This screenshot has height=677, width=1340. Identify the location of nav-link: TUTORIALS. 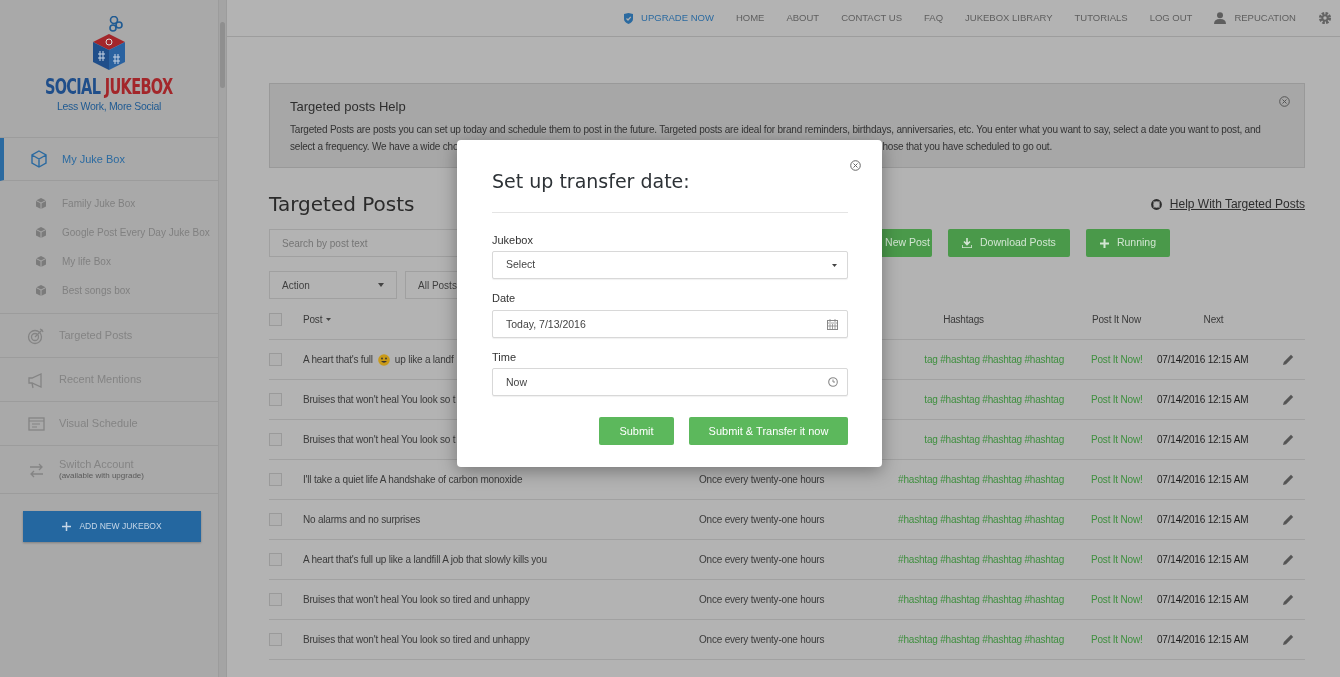
(1101, 18).